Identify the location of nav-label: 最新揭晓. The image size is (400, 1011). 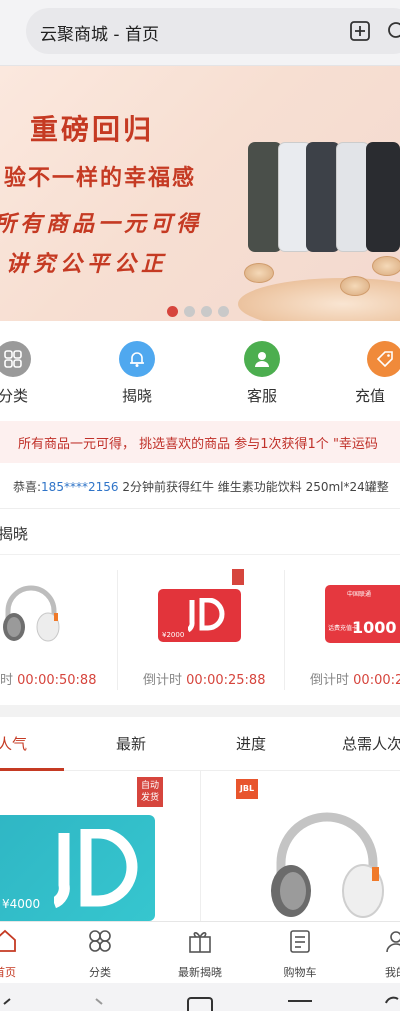
(200, 972).